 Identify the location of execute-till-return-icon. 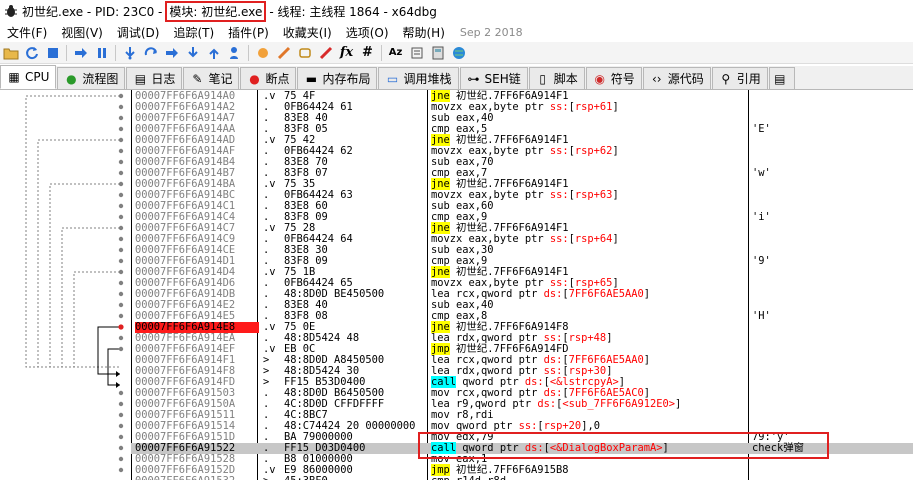
(213, 53).